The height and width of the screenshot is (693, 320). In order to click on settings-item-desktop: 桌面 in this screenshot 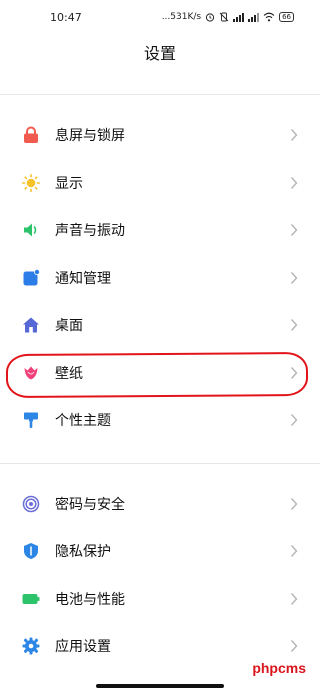, I will do `click(160, 324)`.